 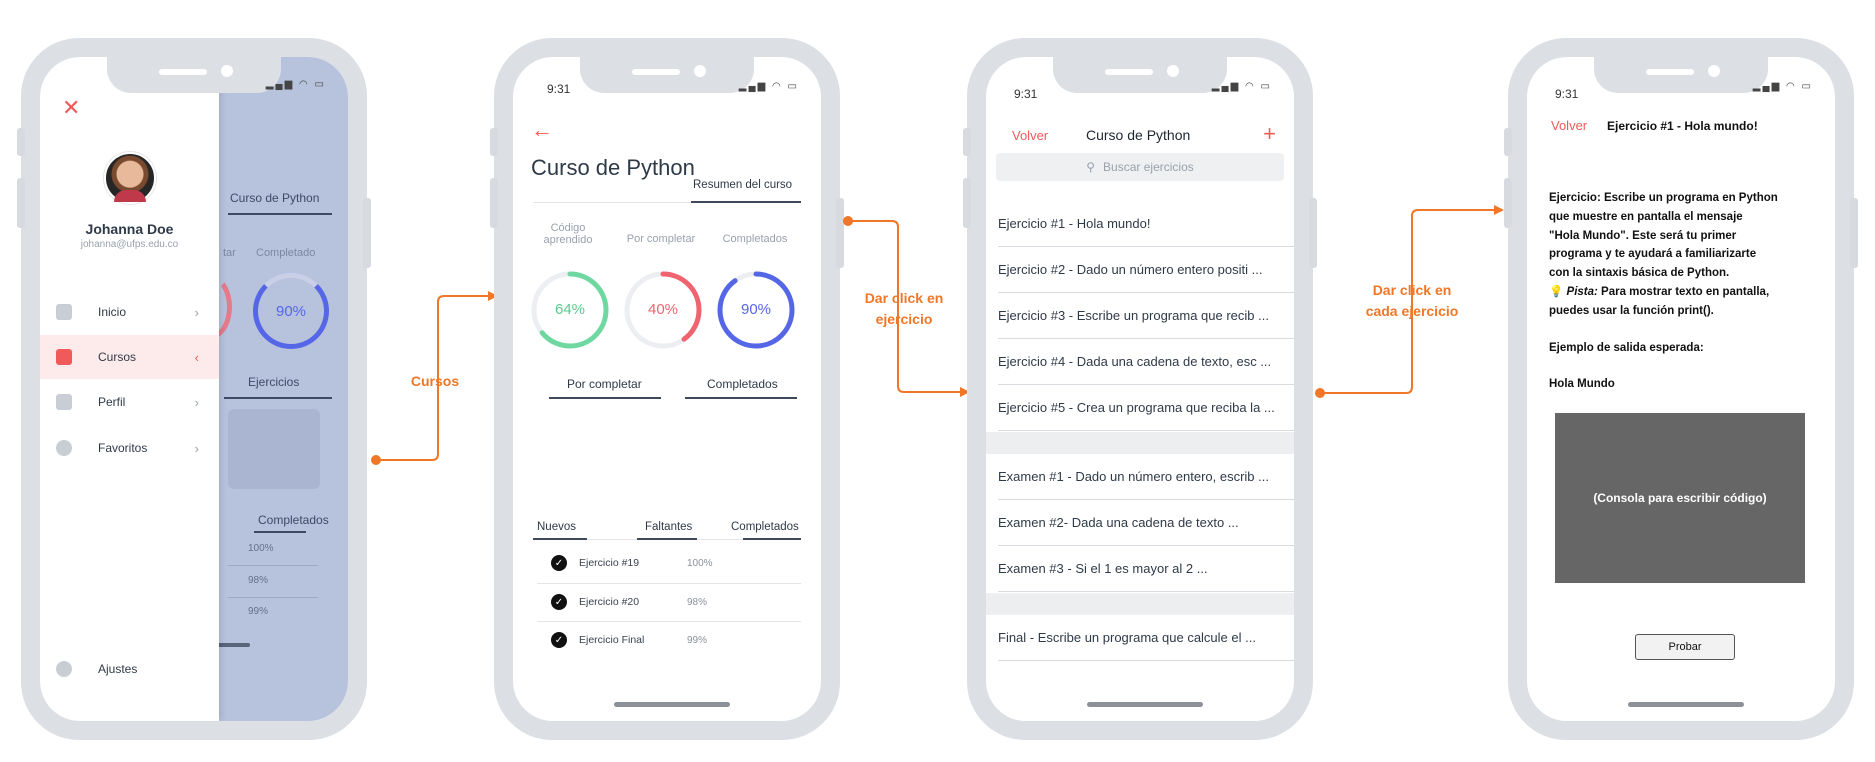 I want to click on list-item: ✓ Ejercicio #20 98%, so click(x=657, y=602).